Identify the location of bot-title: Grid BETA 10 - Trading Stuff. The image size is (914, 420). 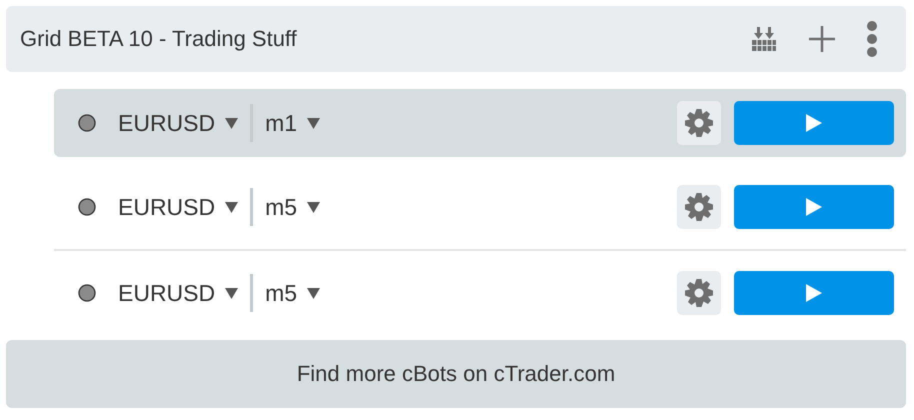
(159, 39).